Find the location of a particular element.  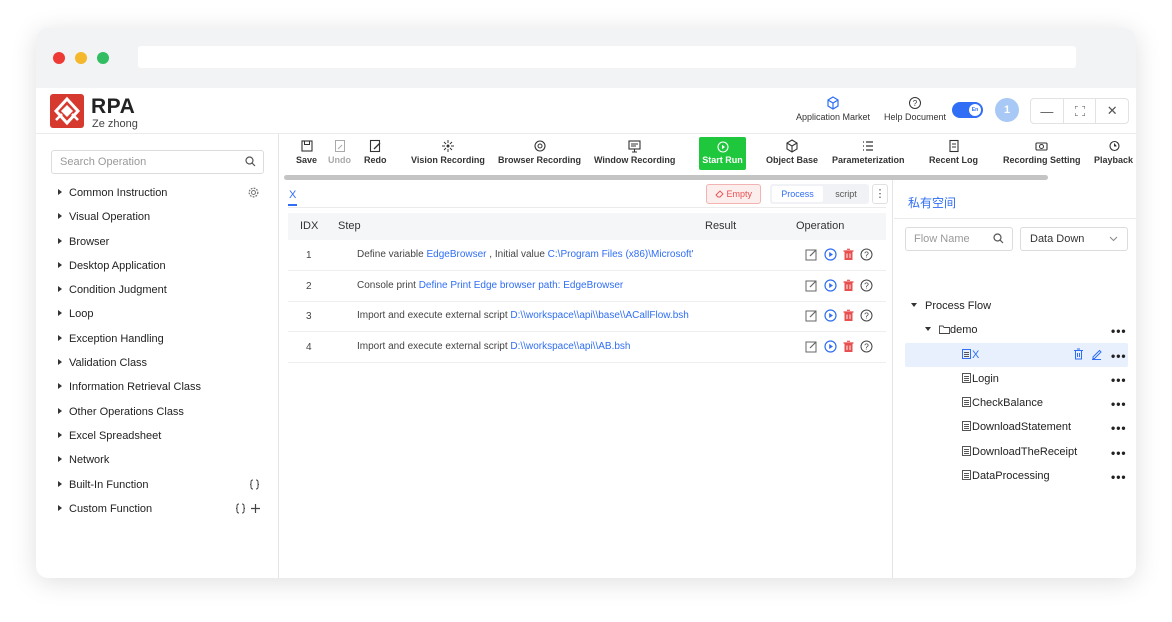

flow-item-x: X is located at coordinates (970, 355).